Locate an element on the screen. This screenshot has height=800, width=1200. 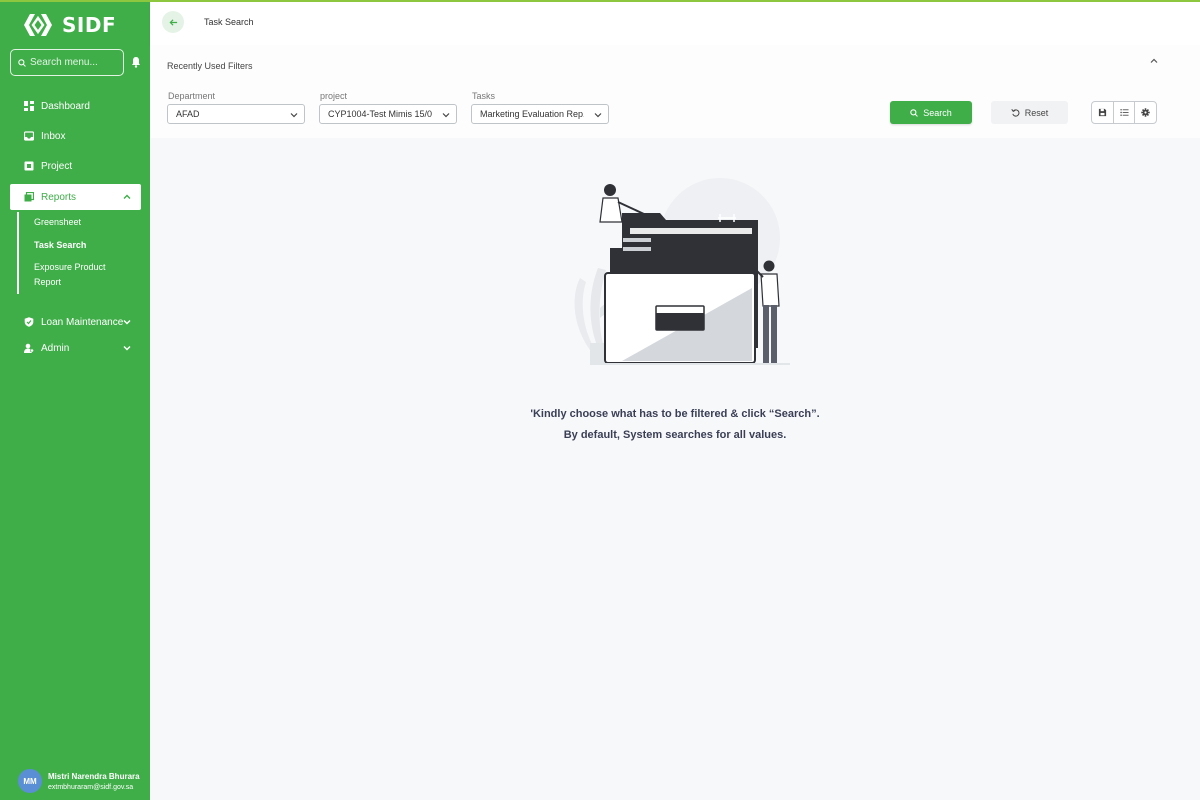
department-select: AFAD is located at coordinates (236, 114).